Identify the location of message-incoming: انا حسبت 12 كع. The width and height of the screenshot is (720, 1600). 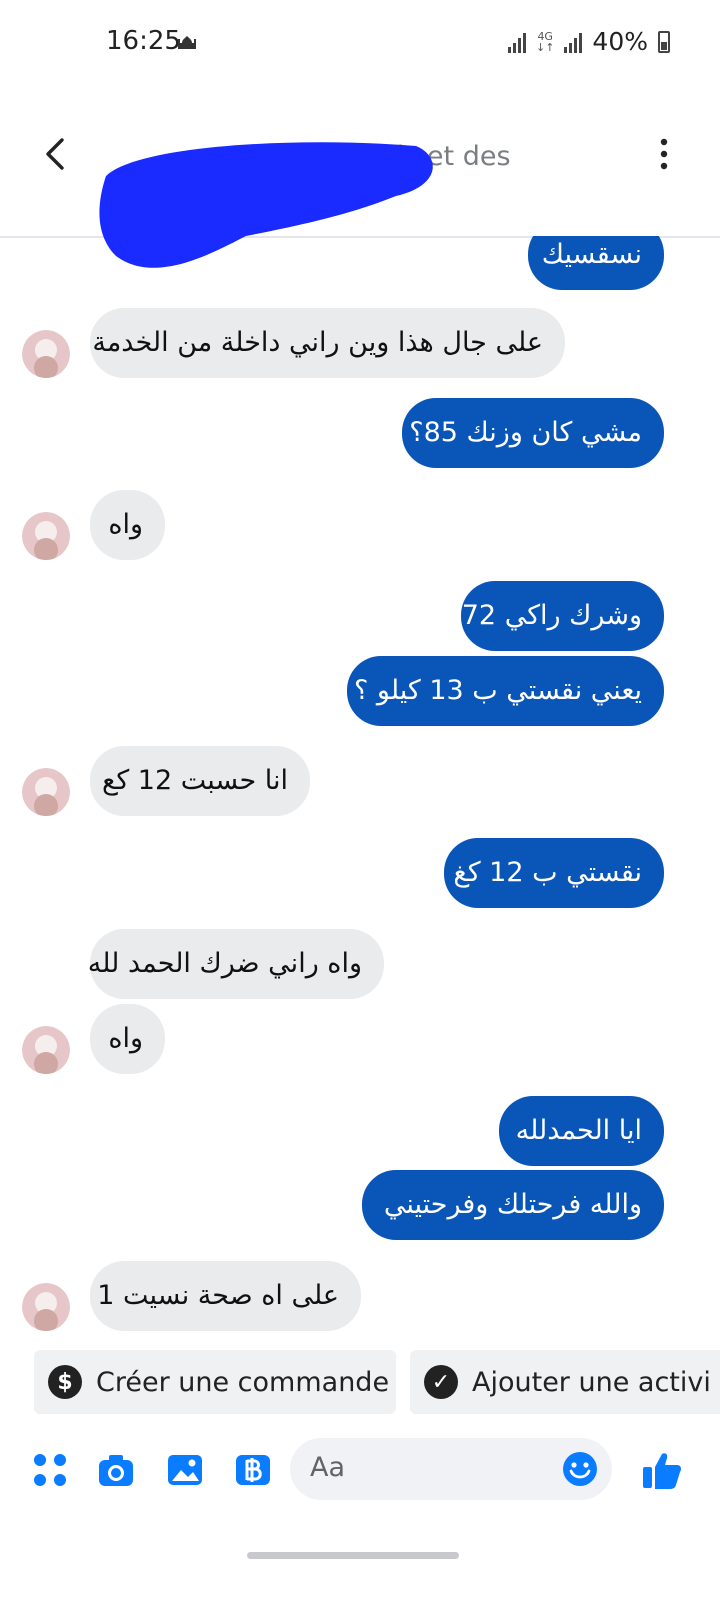
(200, 781).